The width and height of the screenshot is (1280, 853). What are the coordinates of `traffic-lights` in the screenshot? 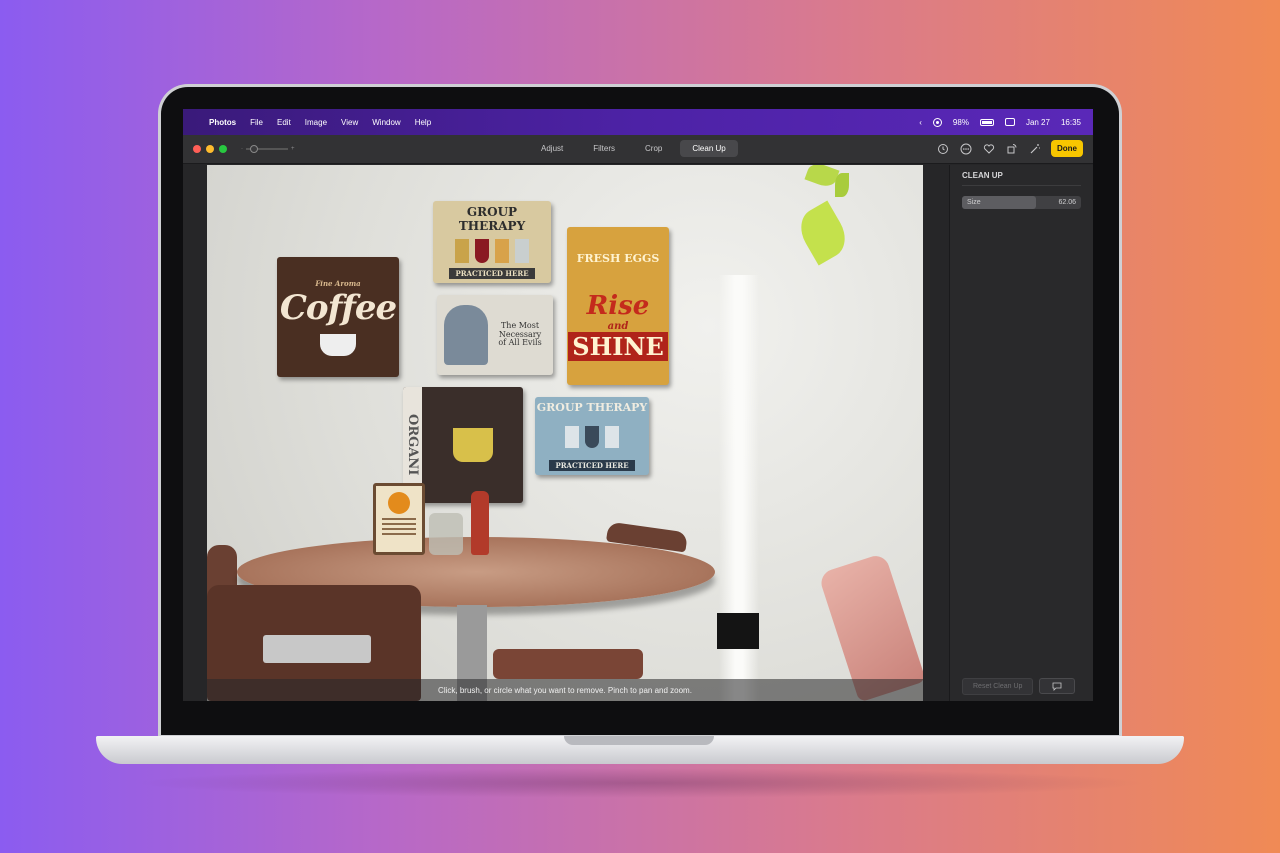 It's located at (210, 149).